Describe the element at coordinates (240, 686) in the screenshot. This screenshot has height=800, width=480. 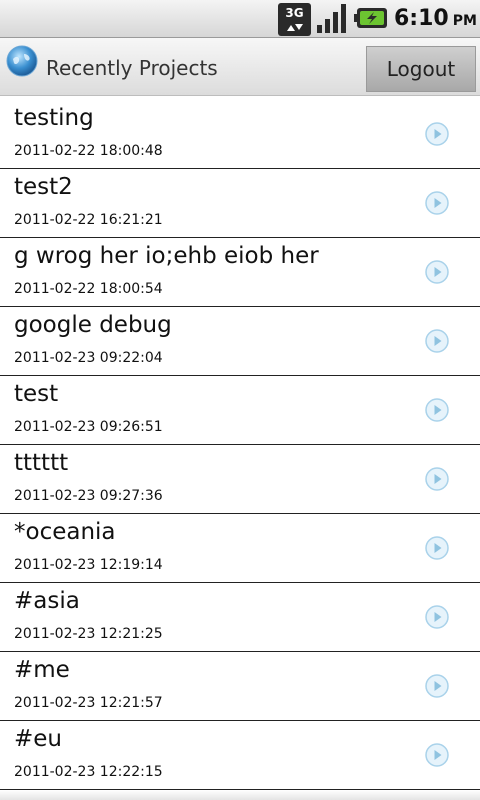
I see `list-item: #me 2011-02-23 12:21:57` at that location.